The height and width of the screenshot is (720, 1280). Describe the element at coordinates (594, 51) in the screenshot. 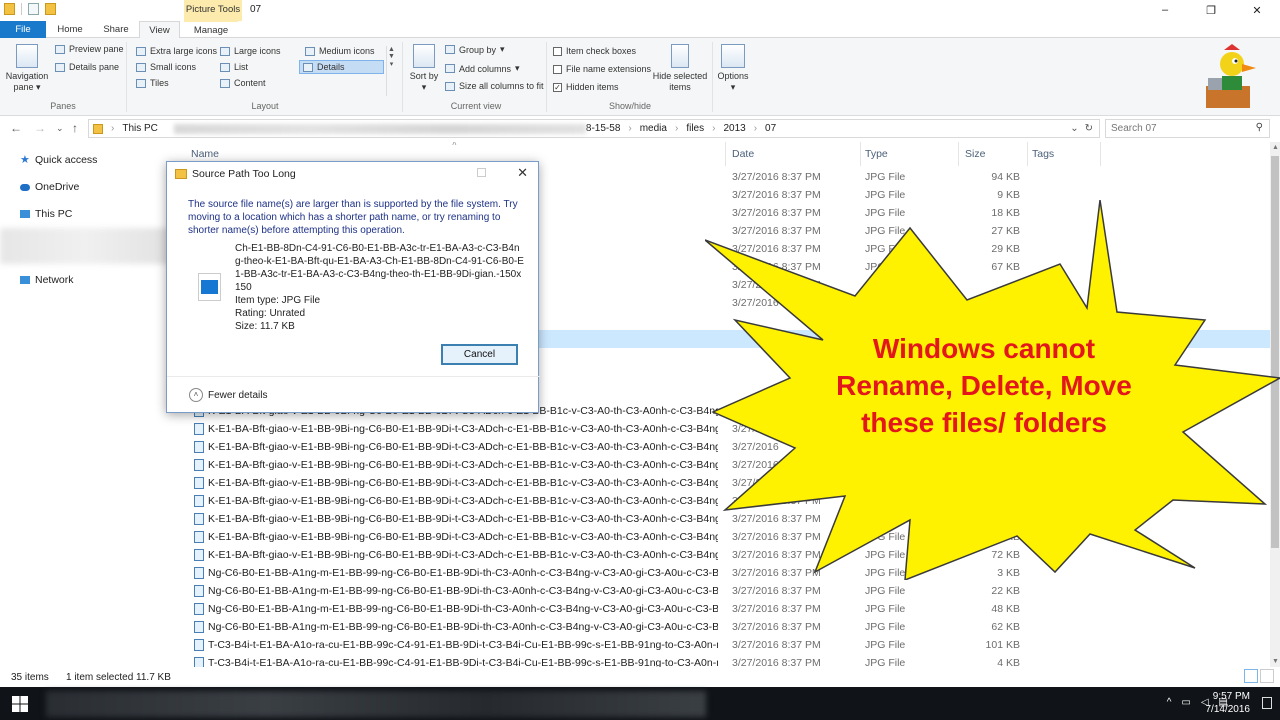

I see `item-check-boxes-toggle: Item check boxes` at that location.